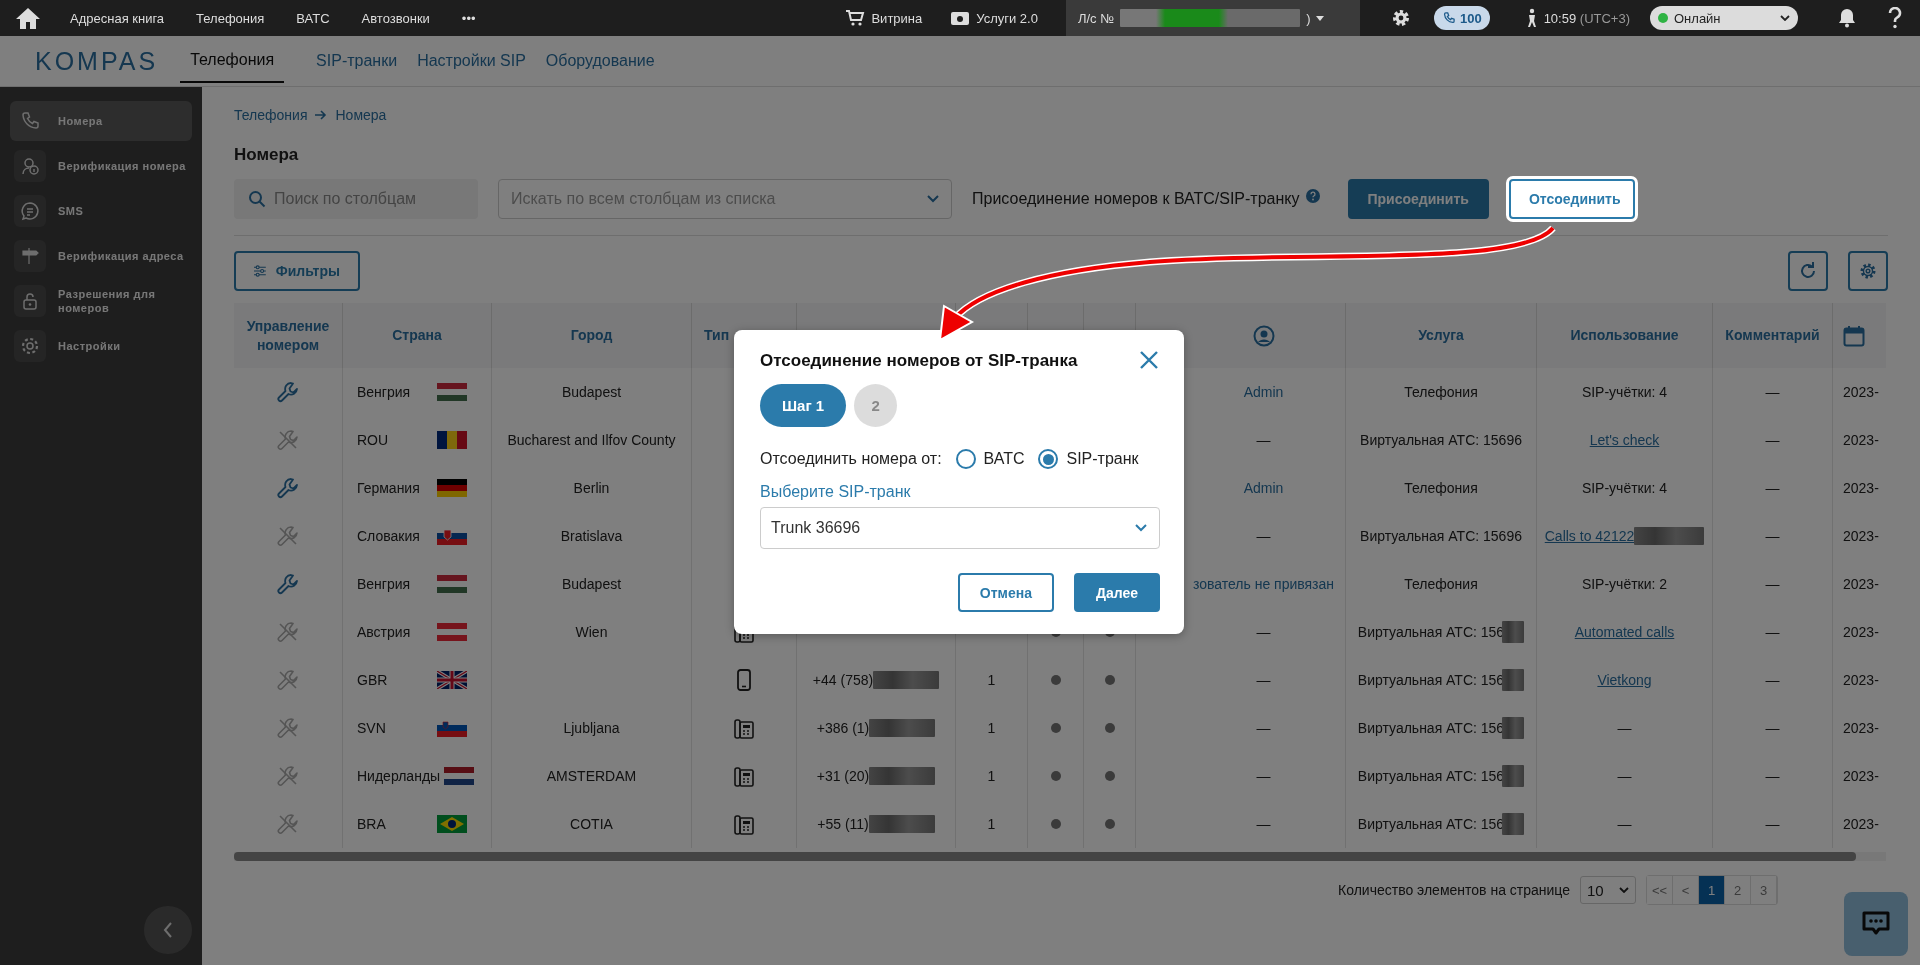  Describe the element at coordinates (297, 271) in the screenshot. I see `filters-button: Фильтры` at that location.